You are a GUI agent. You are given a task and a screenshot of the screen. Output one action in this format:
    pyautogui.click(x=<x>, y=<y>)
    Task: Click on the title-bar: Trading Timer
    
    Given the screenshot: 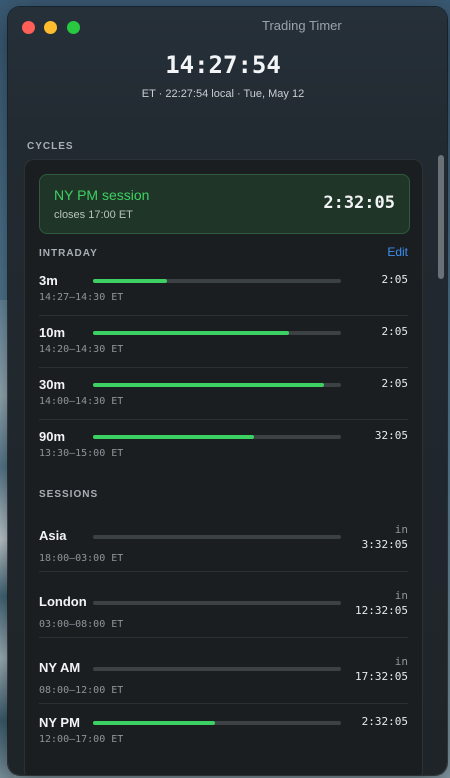 What is the action you would take?
    pyautogui.click(x=227, y=27)
    